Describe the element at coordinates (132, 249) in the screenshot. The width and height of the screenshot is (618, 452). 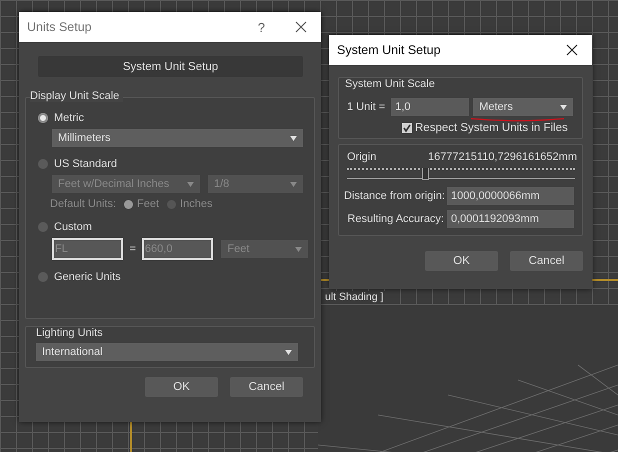
I see `equals-sign: =` at that location.